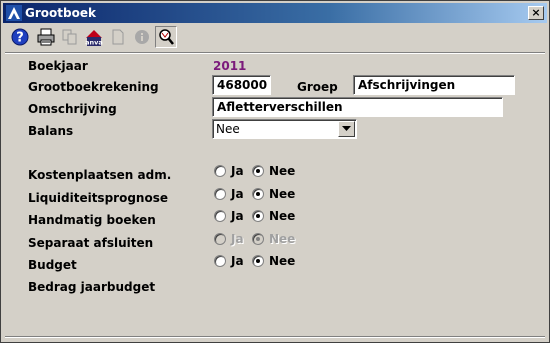  What do you see at coordinates (92, 220) in the screenshot?
I see `option-label-handmatig-boeken: Handmatig boeken` at bounding box center [92, 220].